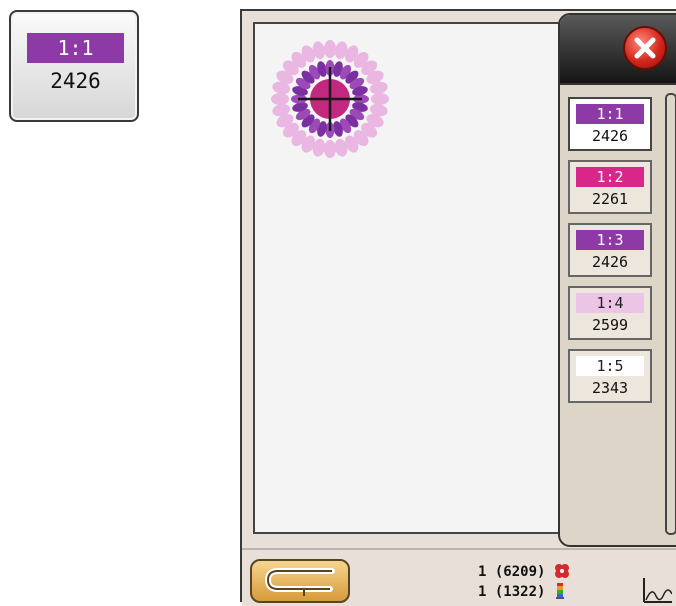 The image size is (676, 606). Describe the element at coordinates (559, 591) in the screenshot. I see `thread-spool-icon` at that location.